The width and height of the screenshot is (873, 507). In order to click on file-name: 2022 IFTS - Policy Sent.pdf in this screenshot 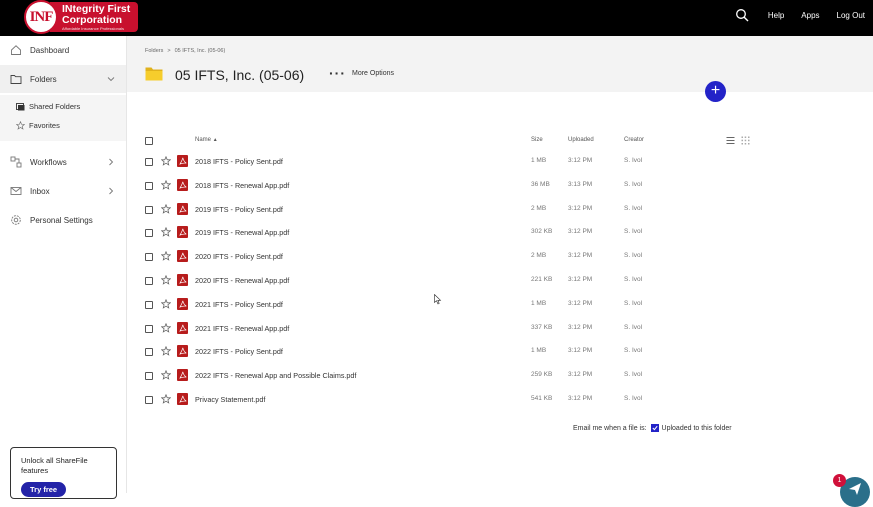, I will do `click(239, 351)`.